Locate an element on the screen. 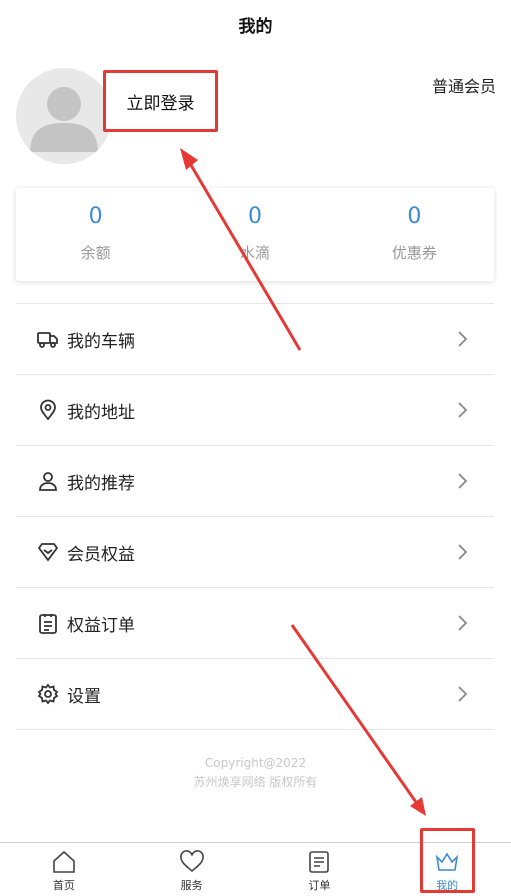 Image resolution: width=511 pixels, height=896 pixels. location-pin-icon is located at coordinates (48, 410).